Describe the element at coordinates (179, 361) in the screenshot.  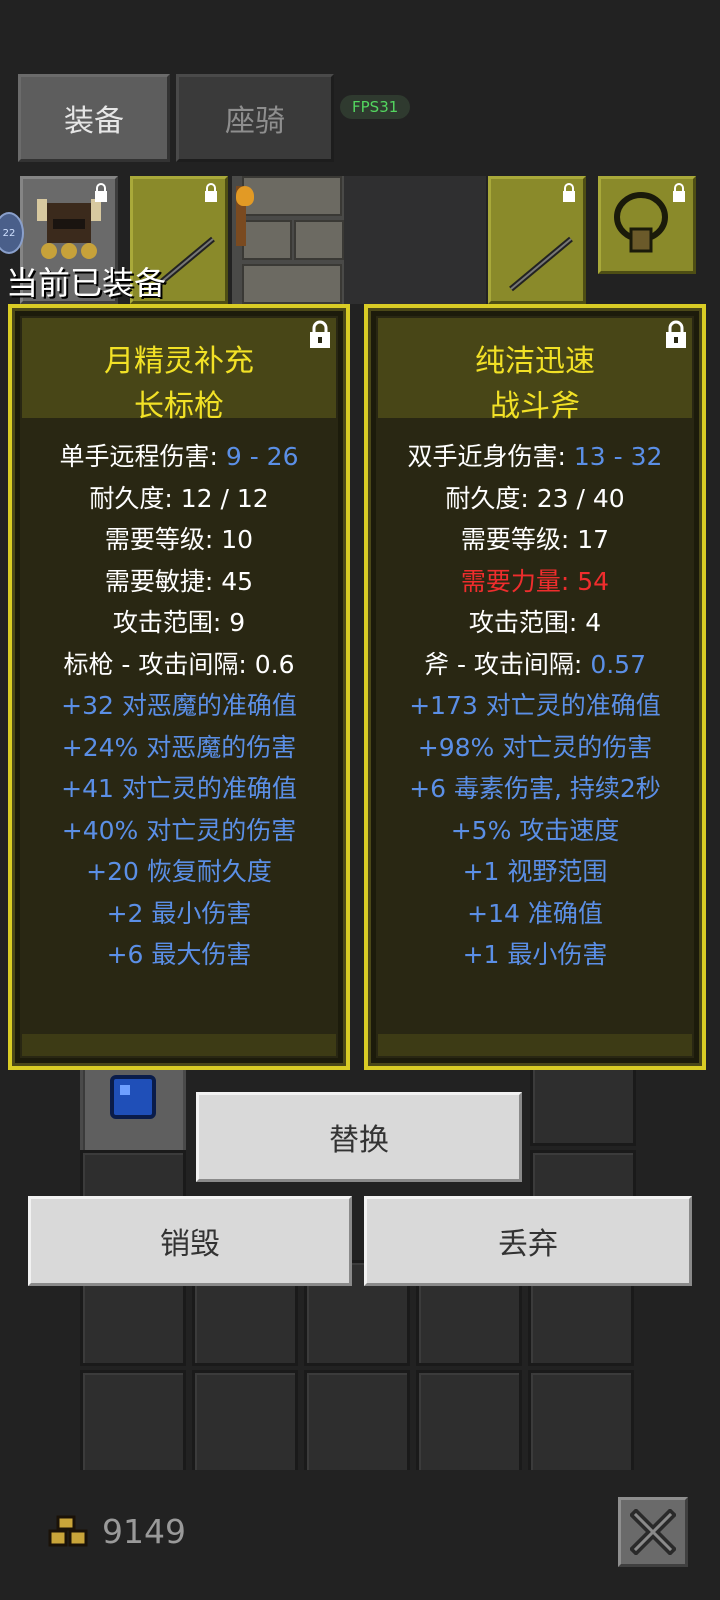
I see `item-name-prefix: 月精灵补充` at that location.